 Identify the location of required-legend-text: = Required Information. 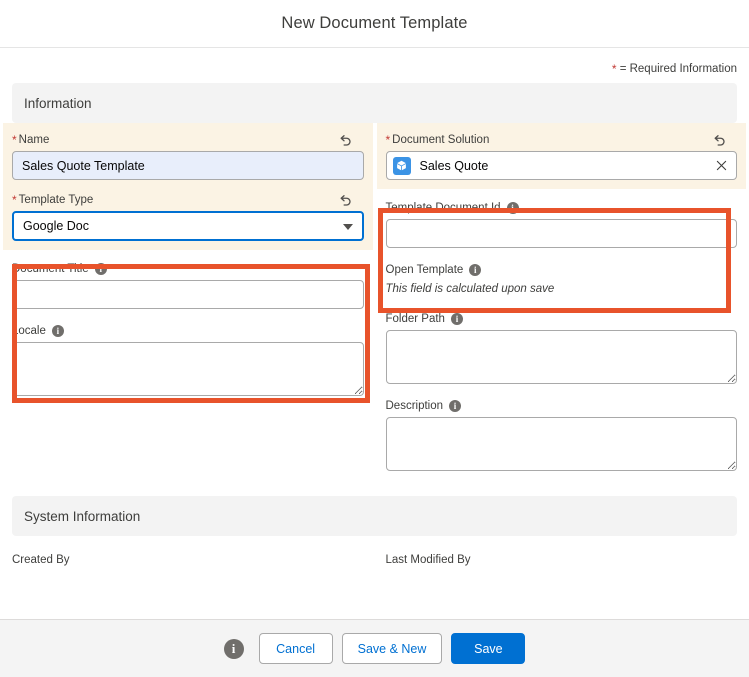
(678, 69).